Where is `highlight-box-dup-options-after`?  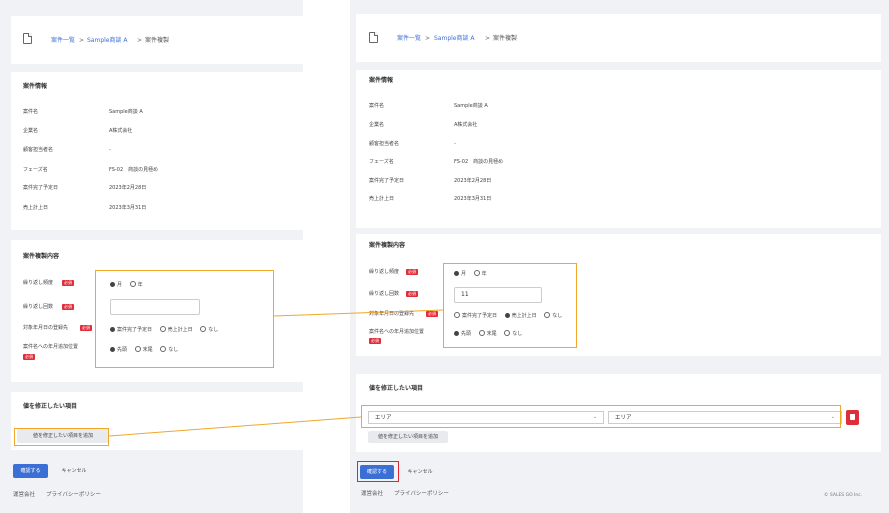 highlight-box-dup-options-after is located at coordinates (510, 305).